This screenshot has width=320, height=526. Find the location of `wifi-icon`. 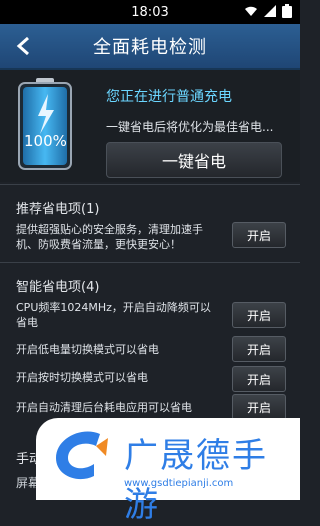

wifi-icon is located at coordinates (251, 11).